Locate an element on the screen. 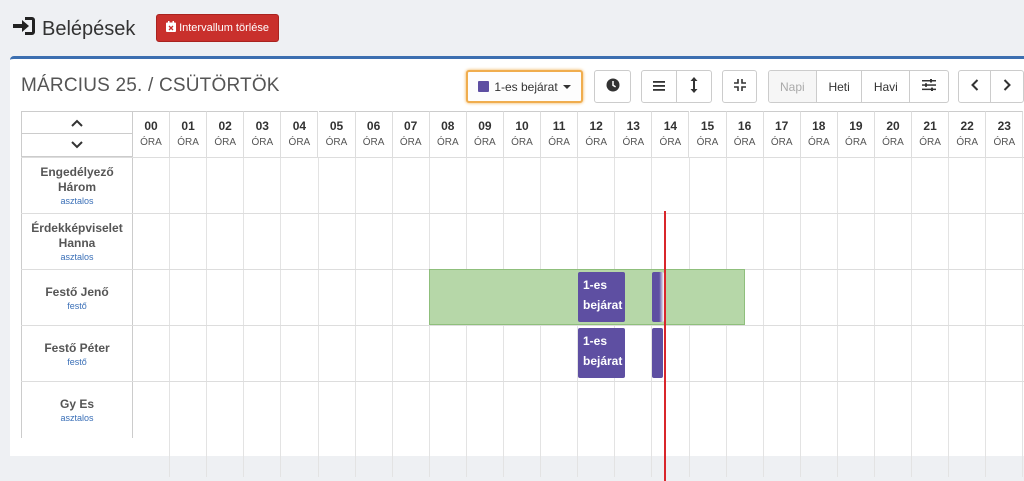  person-label: Érdekképviselet Hanna asztalos is located at coordinates (77, 242).